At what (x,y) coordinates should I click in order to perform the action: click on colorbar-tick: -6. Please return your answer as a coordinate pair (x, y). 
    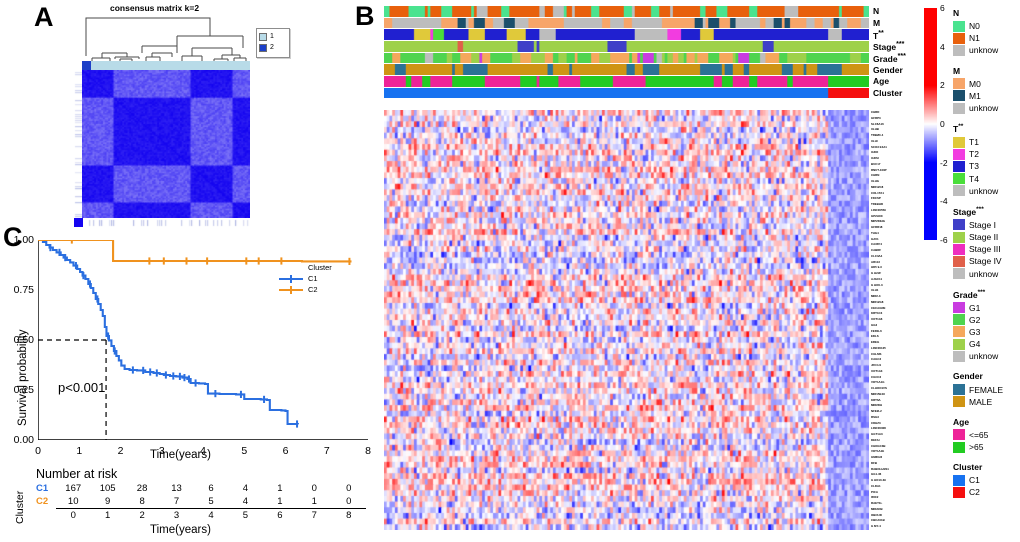
    Looking at the image, I should click on (944, 240).